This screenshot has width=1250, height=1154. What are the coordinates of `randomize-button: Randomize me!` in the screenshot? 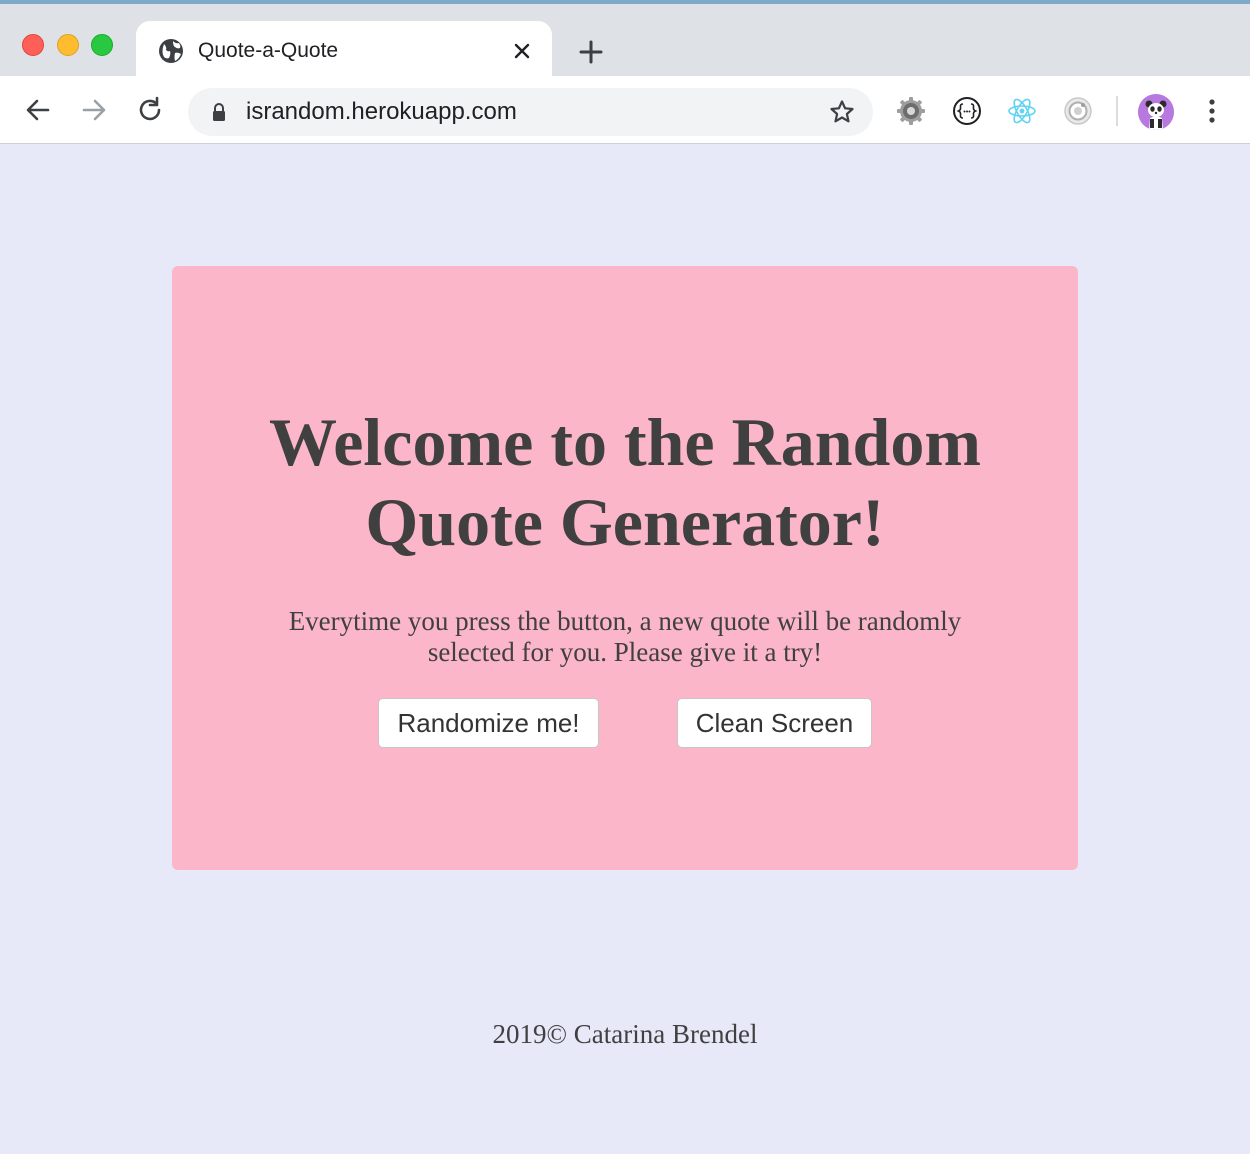 It's located at (488, 723).